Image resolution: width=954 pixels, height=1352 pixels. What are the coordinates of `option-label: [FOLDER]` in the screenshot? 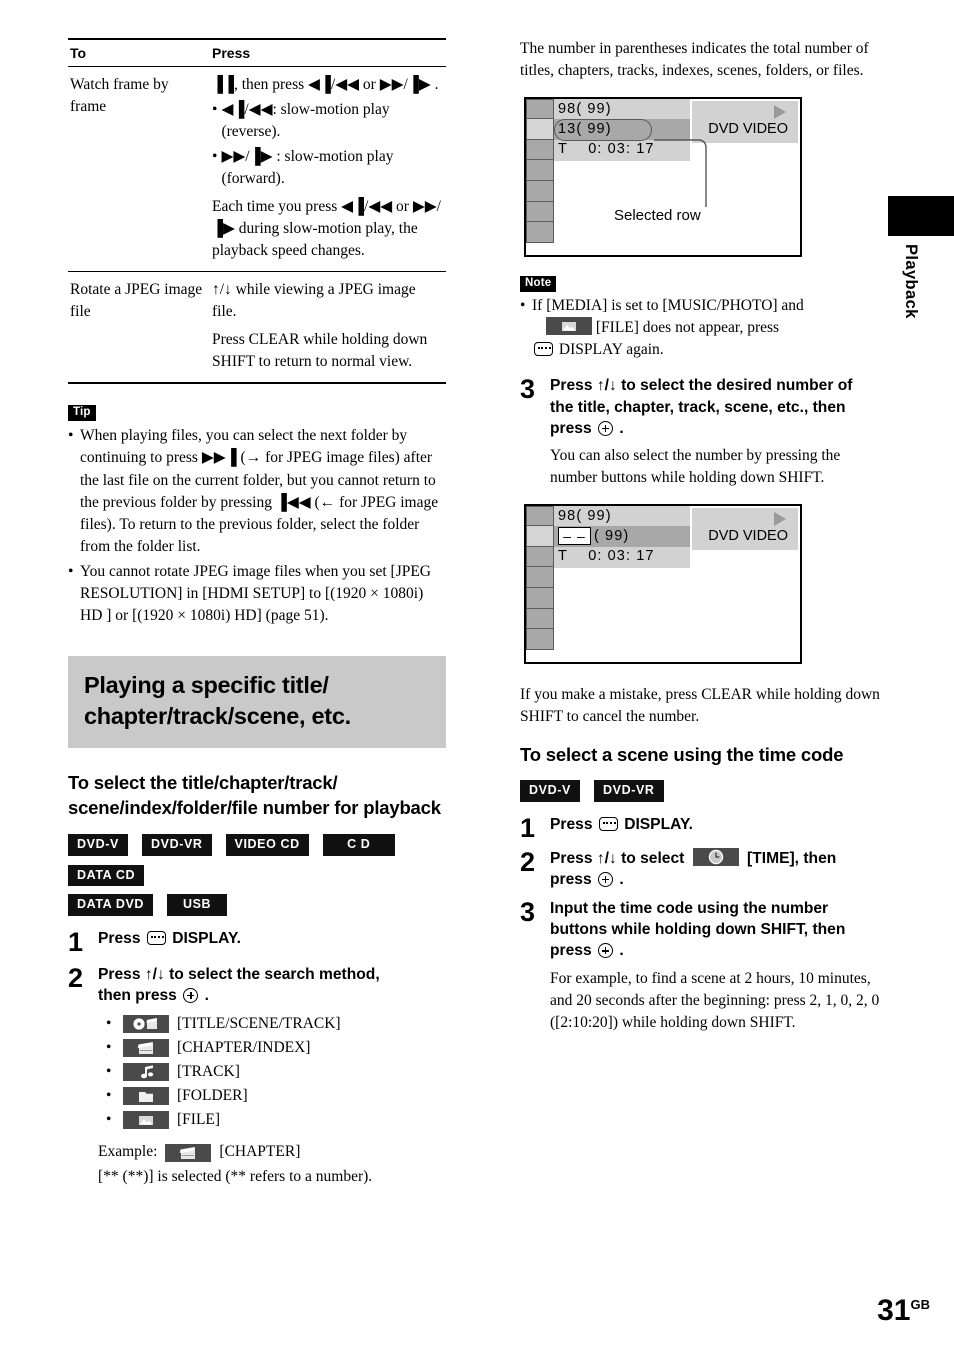 It's located at (212, 1096).